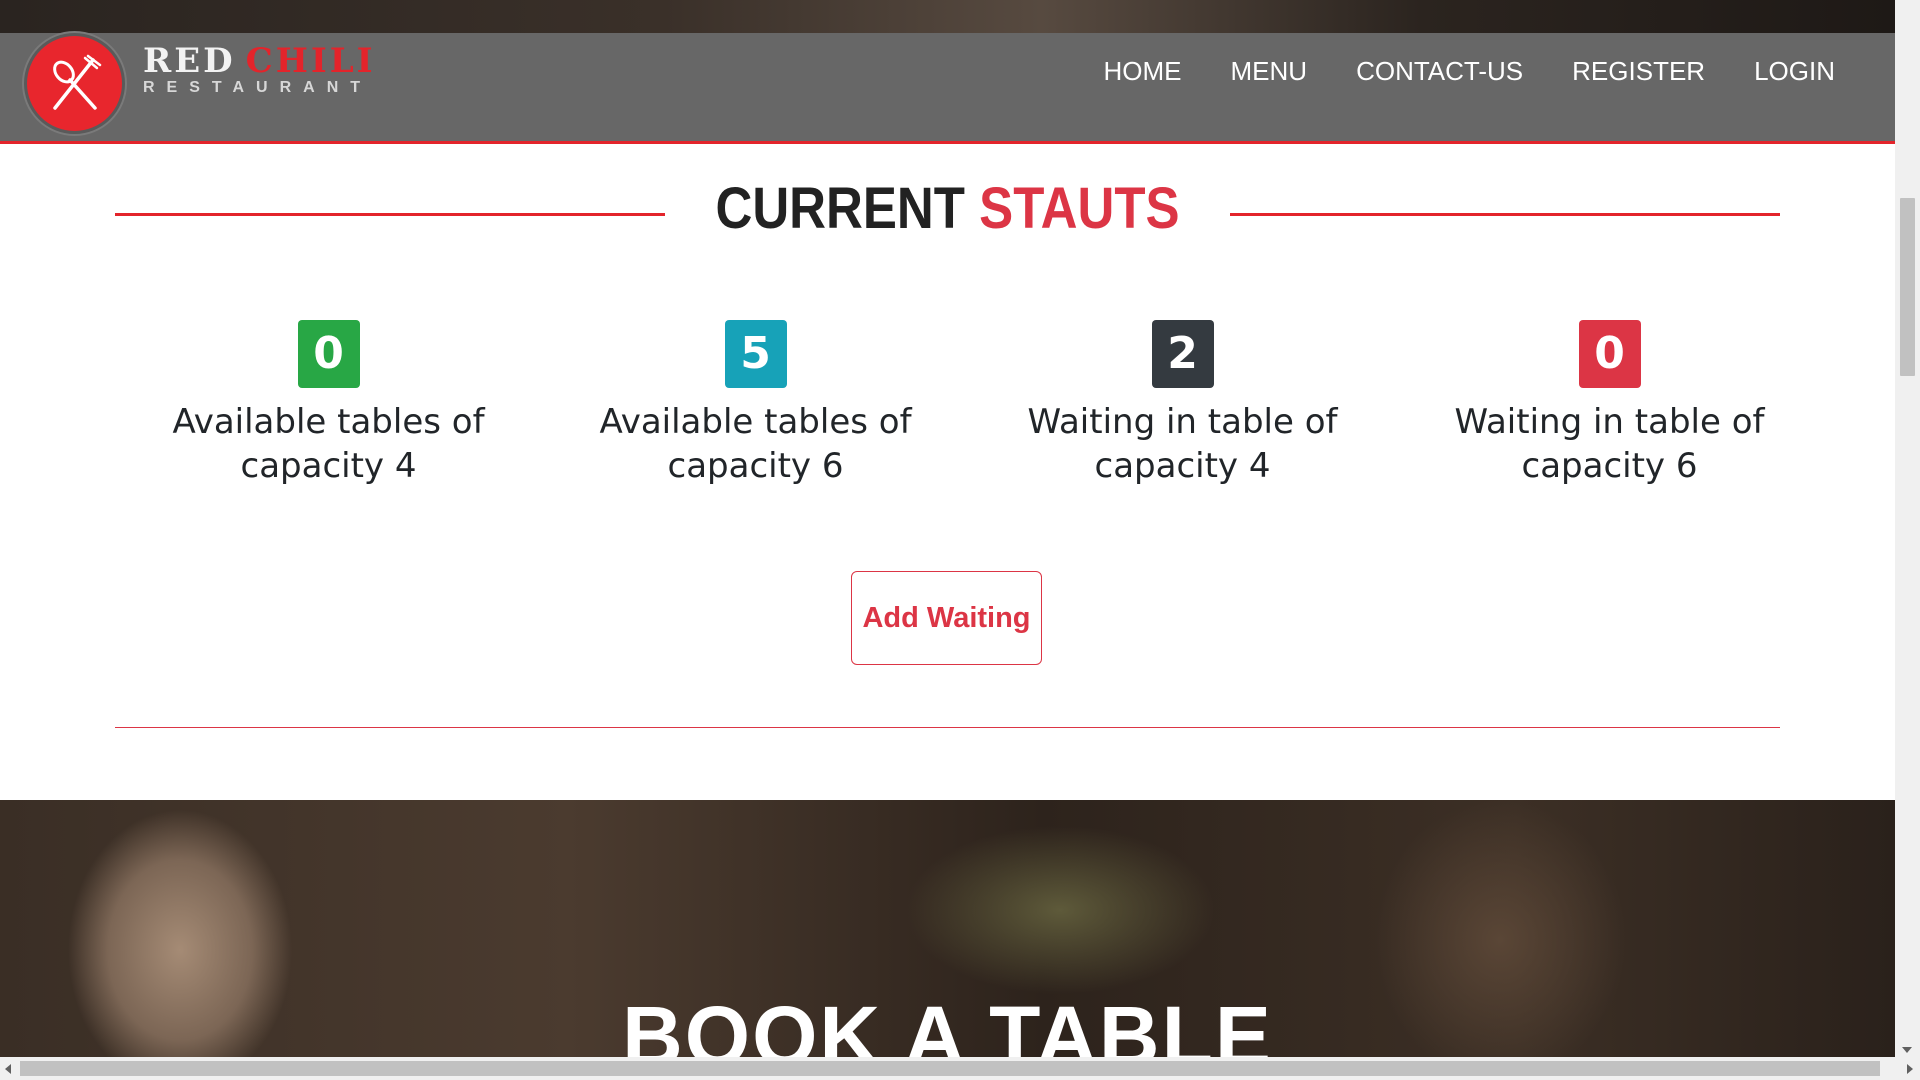 The image size is (1920, 1080). What do you see at coordinates (947, 727) in the screenshot?
I see `section-divider` at bounding box center [947, 727].